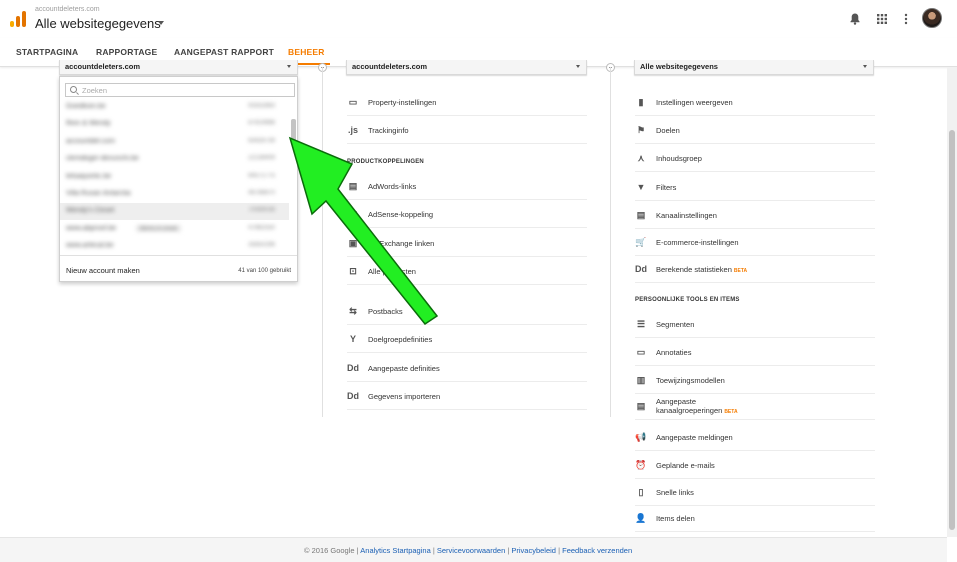  Describe the element at coordinates (755, 160) in the screenshot. I see `admin-item-content-grouping: ⋏ Inhoudsgroep` at that location.